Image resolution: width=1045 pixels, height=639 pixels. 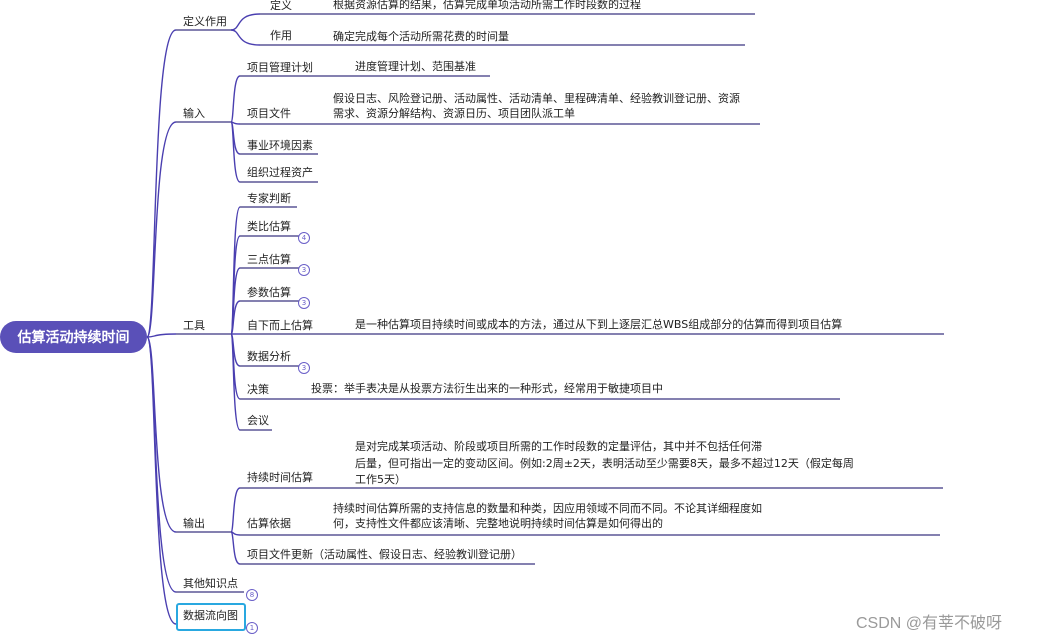 I want to click on node-doc-updates: 项目文件更新（活动属性、假设日志、经验教训登记册）, so click(x=384, y=555).